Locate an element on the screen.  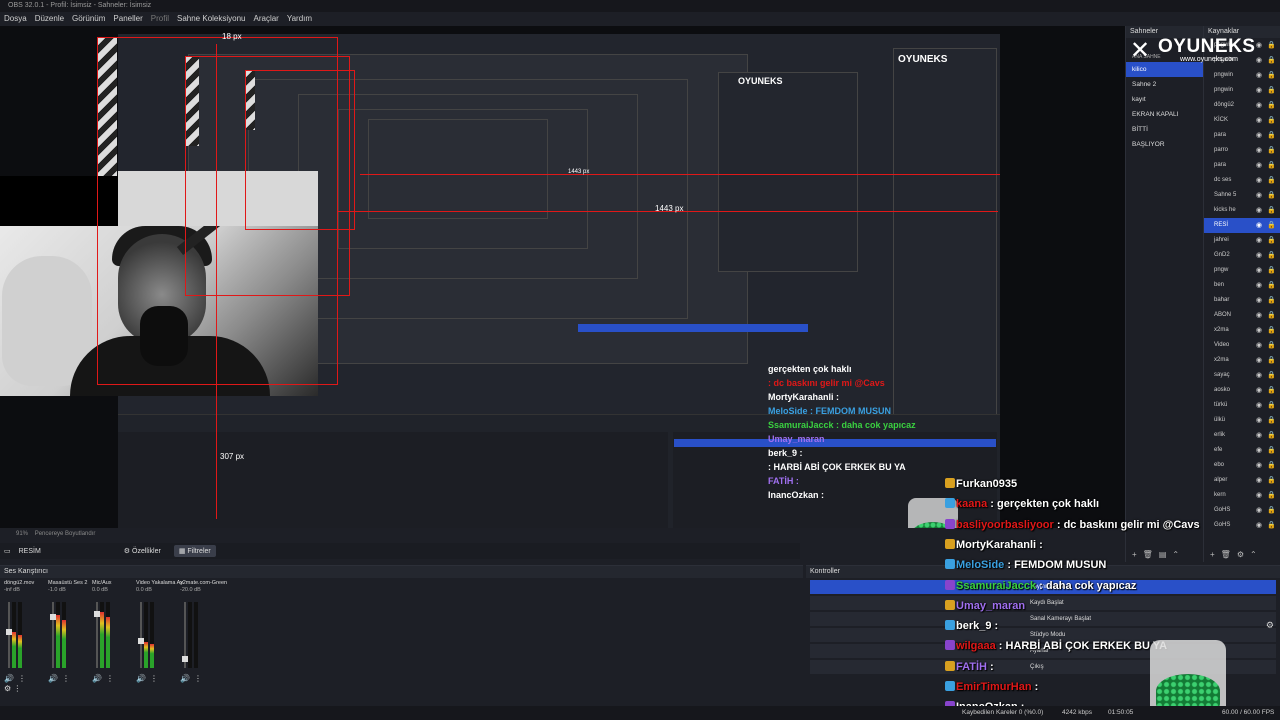
menu-docks: Paneller is located at coordinates (127, 19).